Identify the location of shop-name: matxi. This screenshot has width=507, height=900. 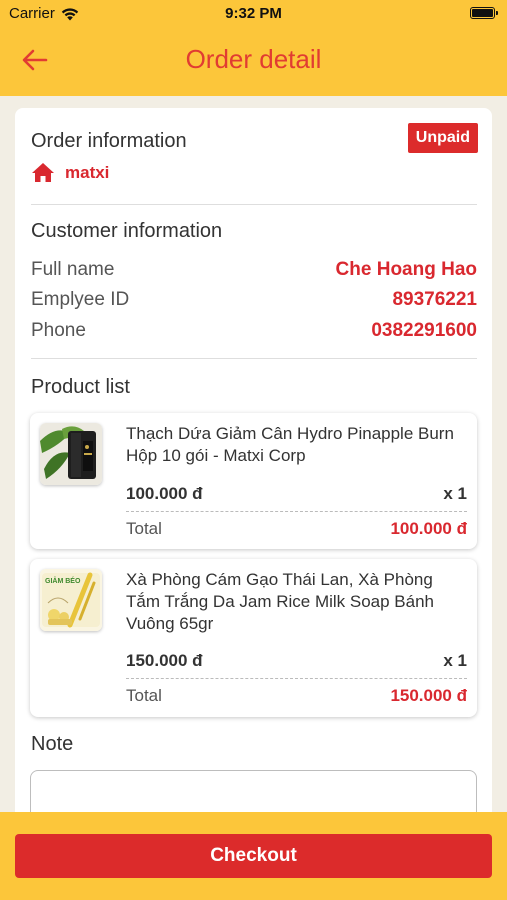
(87, 172).